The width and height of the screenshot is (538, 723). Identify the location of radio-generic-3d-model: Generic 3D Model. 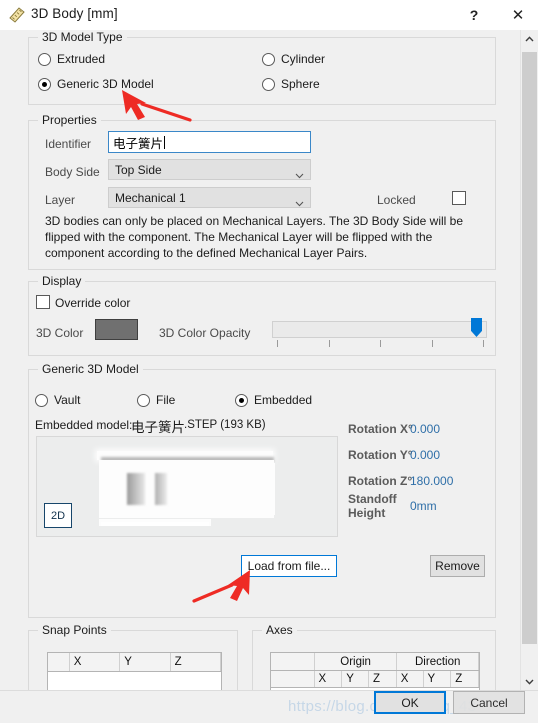
(96, 84).